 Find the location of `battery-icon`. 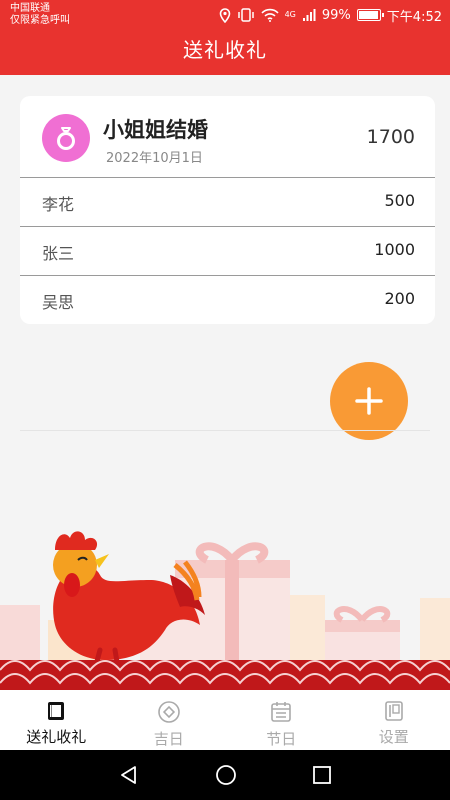

battery-icon is located at coordinates (370, 15).